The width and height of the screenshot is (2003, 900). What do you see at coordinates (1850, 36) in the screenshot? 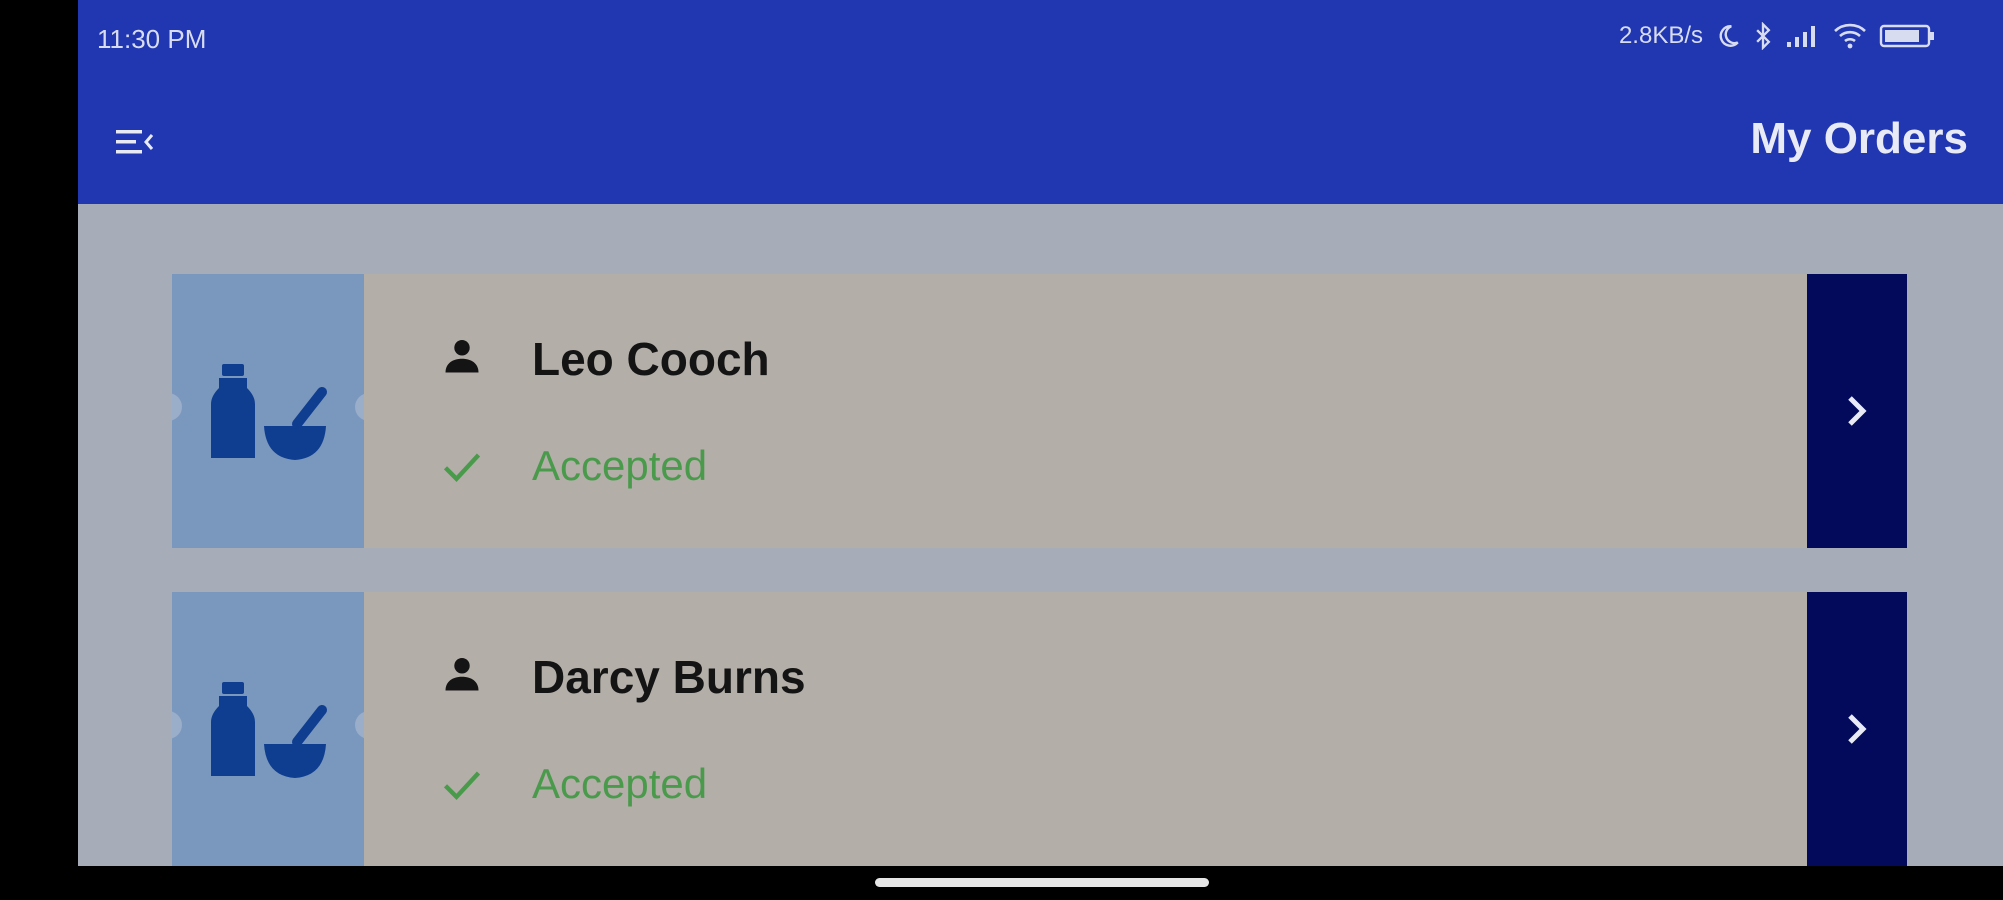
I see `wifi-icon` at bounding box center [1850, 36].